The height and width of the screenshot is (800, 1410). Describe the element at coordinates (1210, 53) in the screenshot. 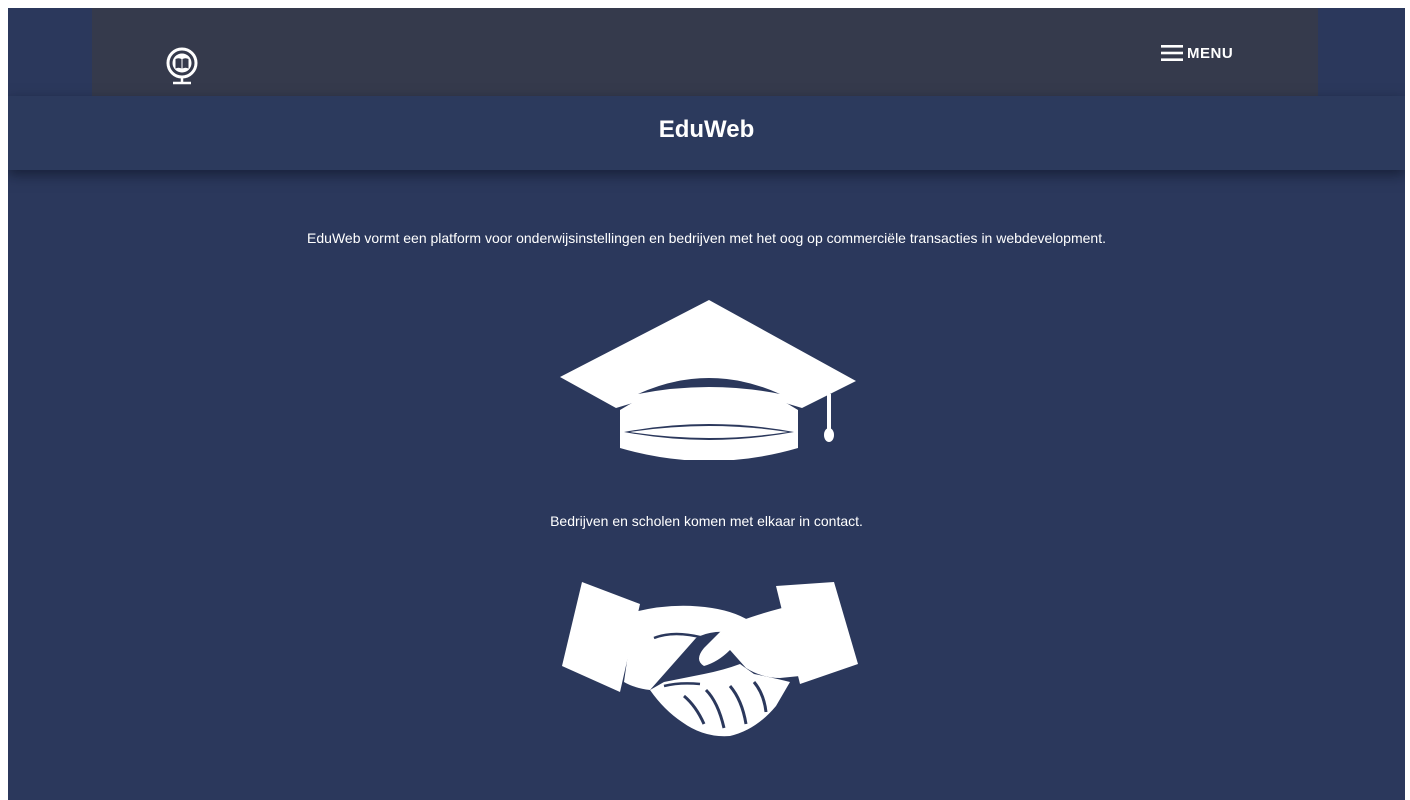

I see `menu-label: MENU` at that location.